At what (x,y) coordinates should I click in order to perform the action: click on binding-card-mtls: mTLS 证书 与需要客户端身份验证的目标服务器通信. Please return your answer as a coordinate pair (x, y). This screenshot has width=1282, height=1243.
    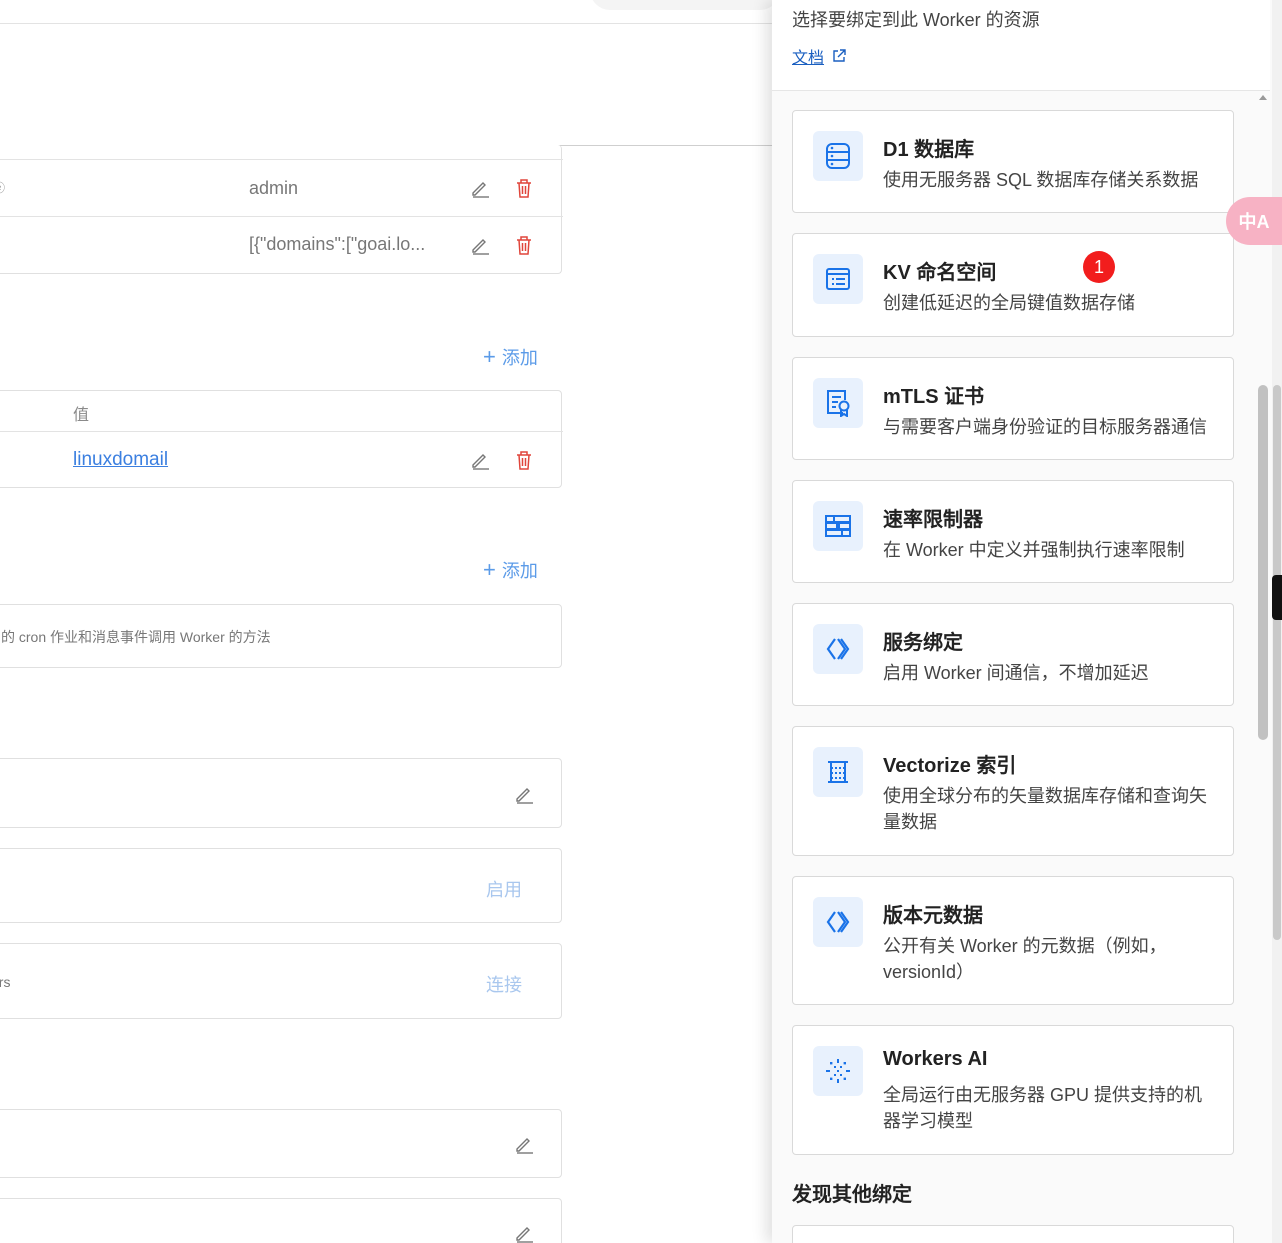
    Looking at the image, I should click on (1013, 408).